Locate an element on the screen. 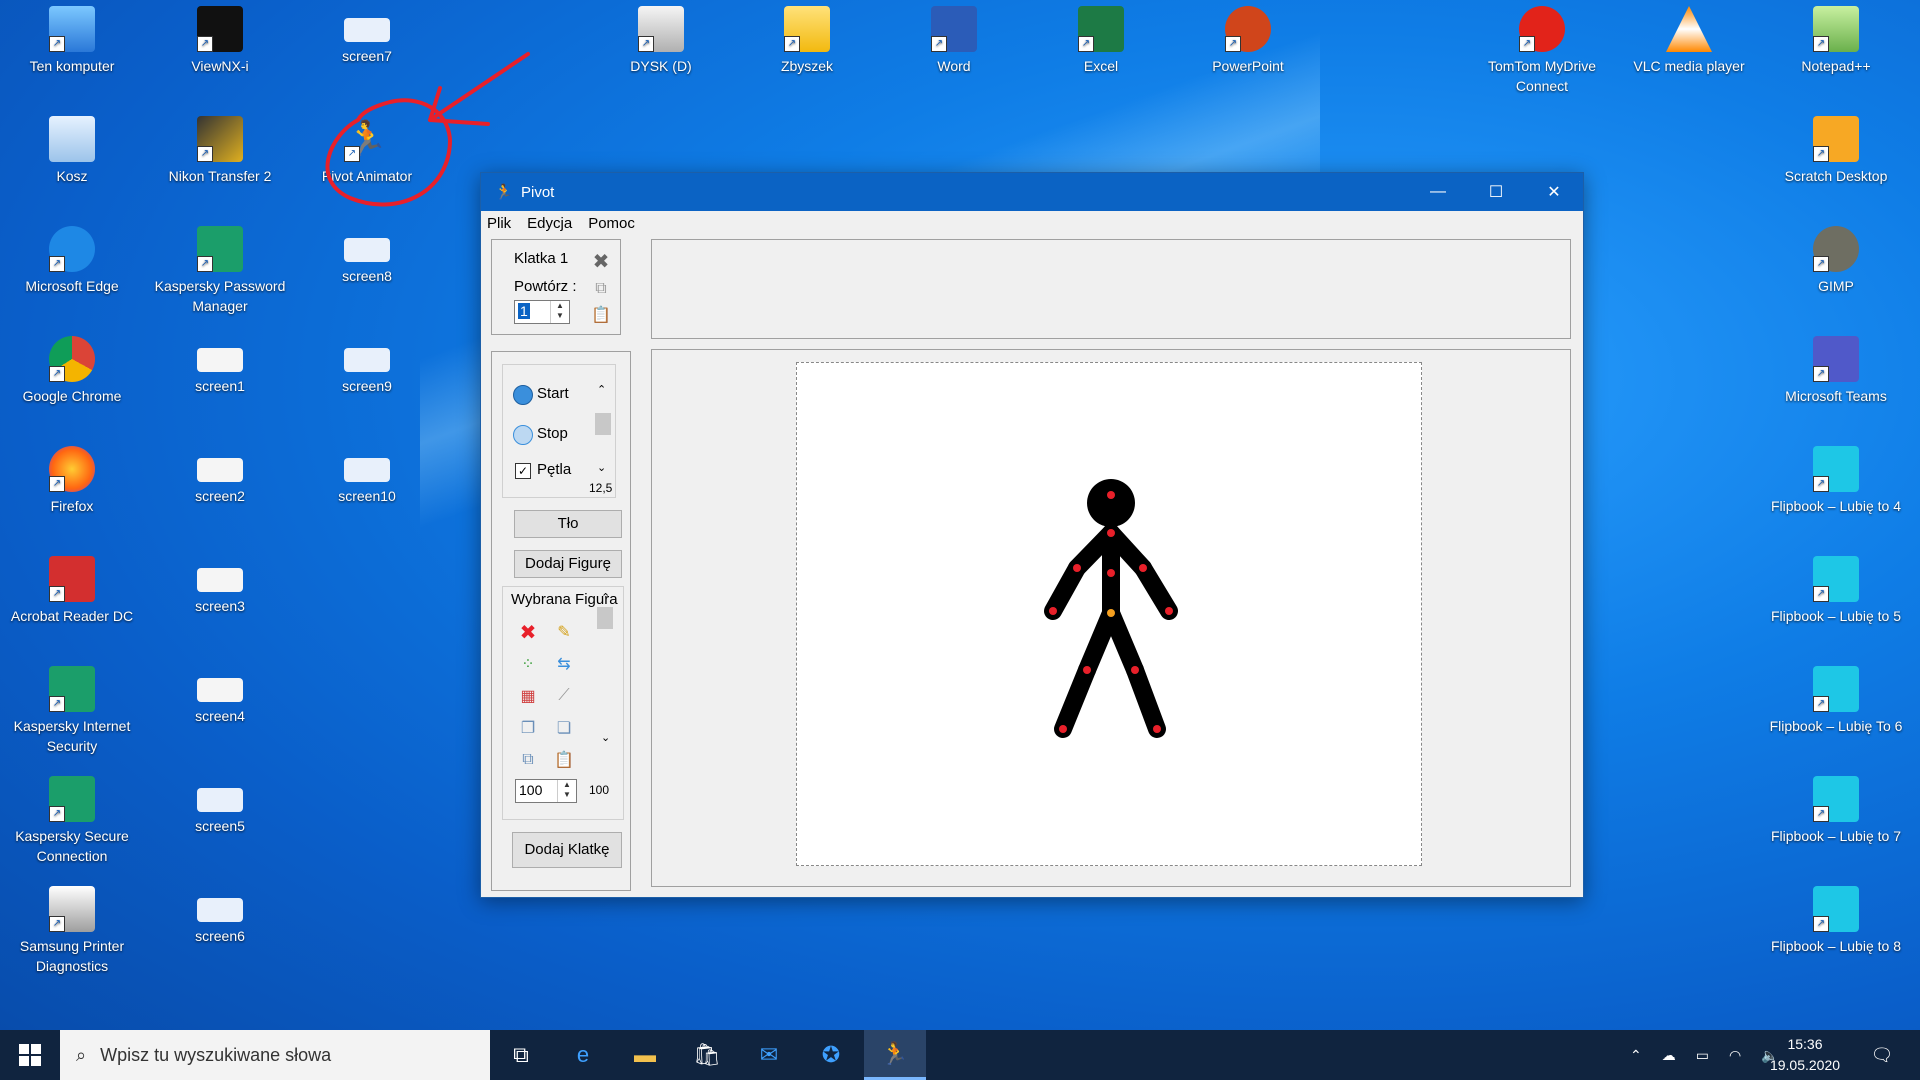  desktop-icon-this-pc: ↗ Ten komputer is located at coordinates (72, 38).